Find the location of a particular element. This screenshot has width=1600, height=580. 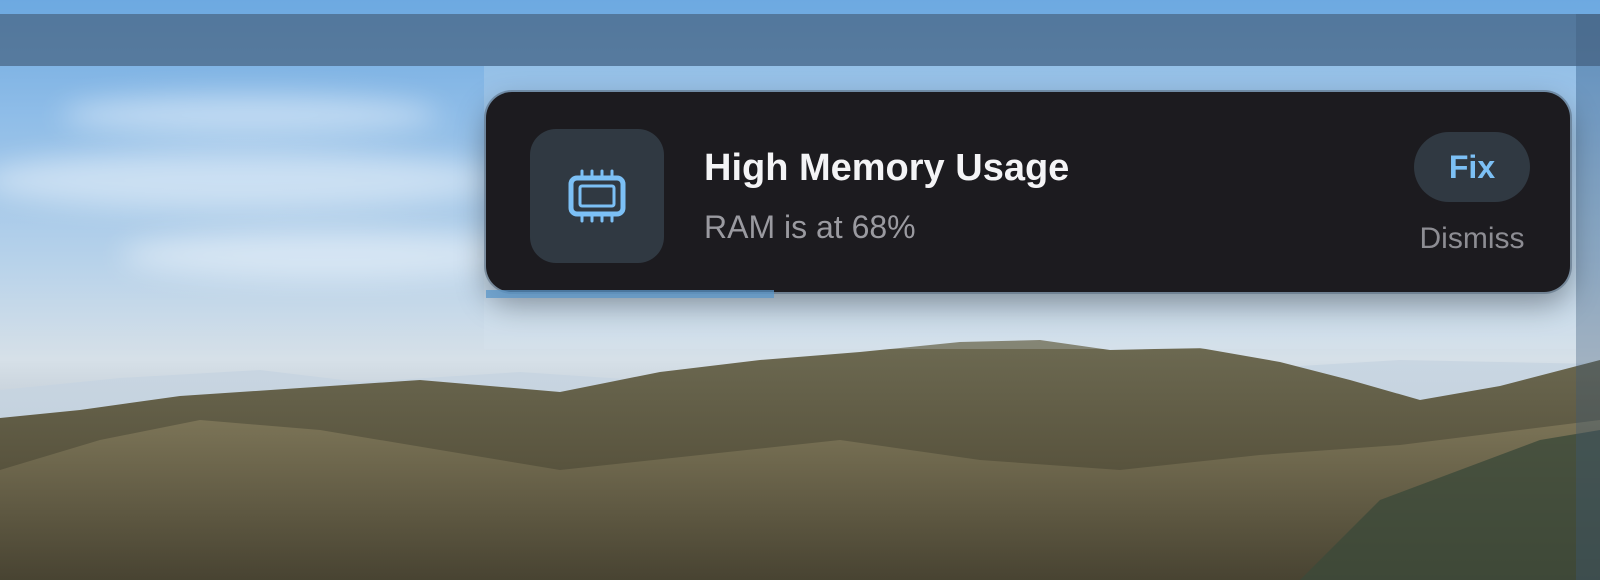

toast-progress-indicator is located at coordinates (630, 294).